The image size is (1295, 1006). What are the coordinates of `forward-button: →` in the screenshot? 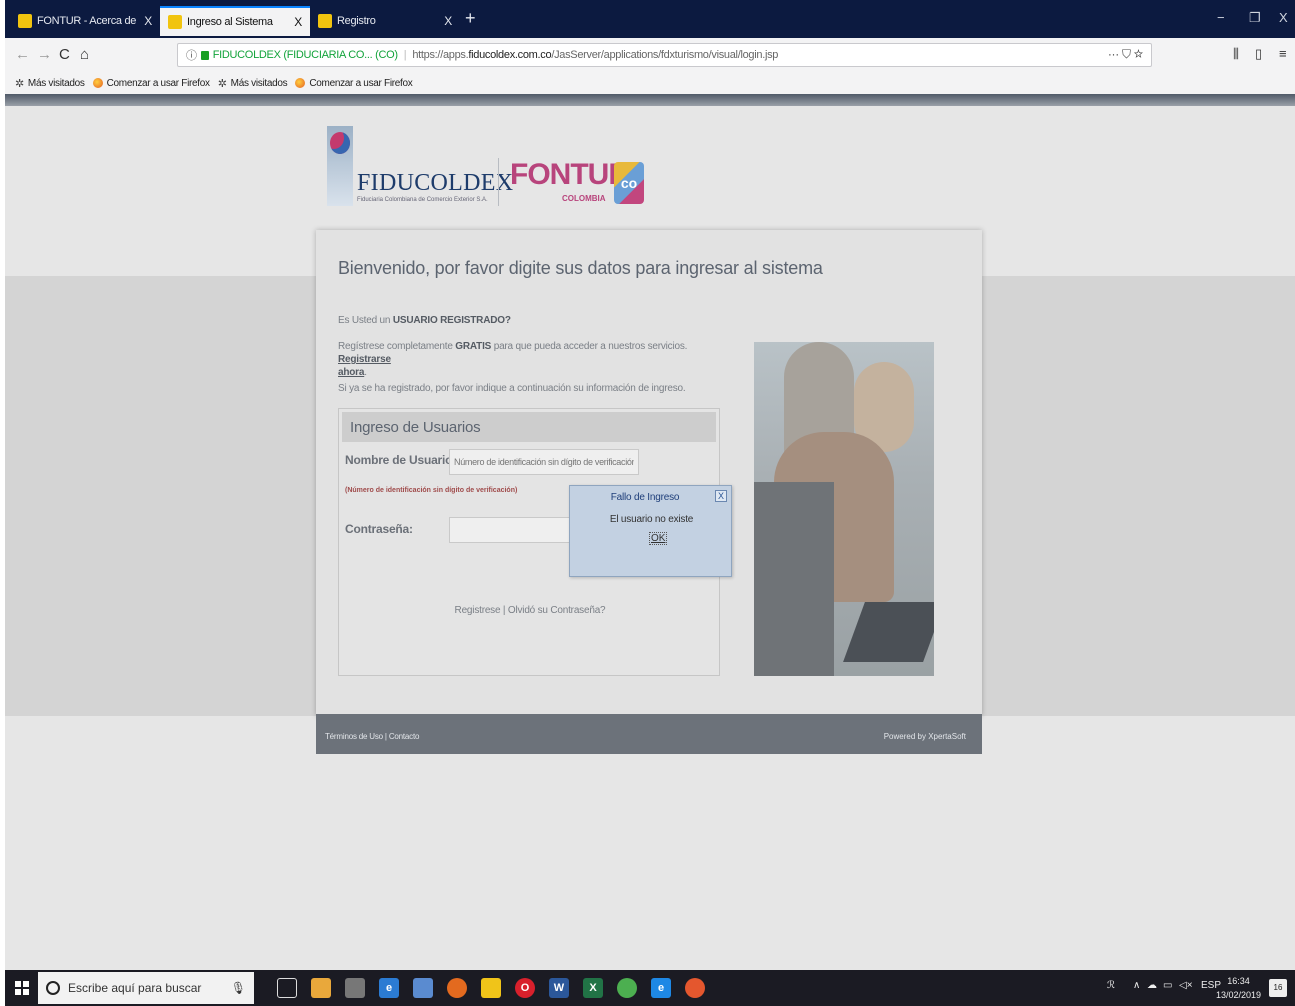 It's located at (44, 54).